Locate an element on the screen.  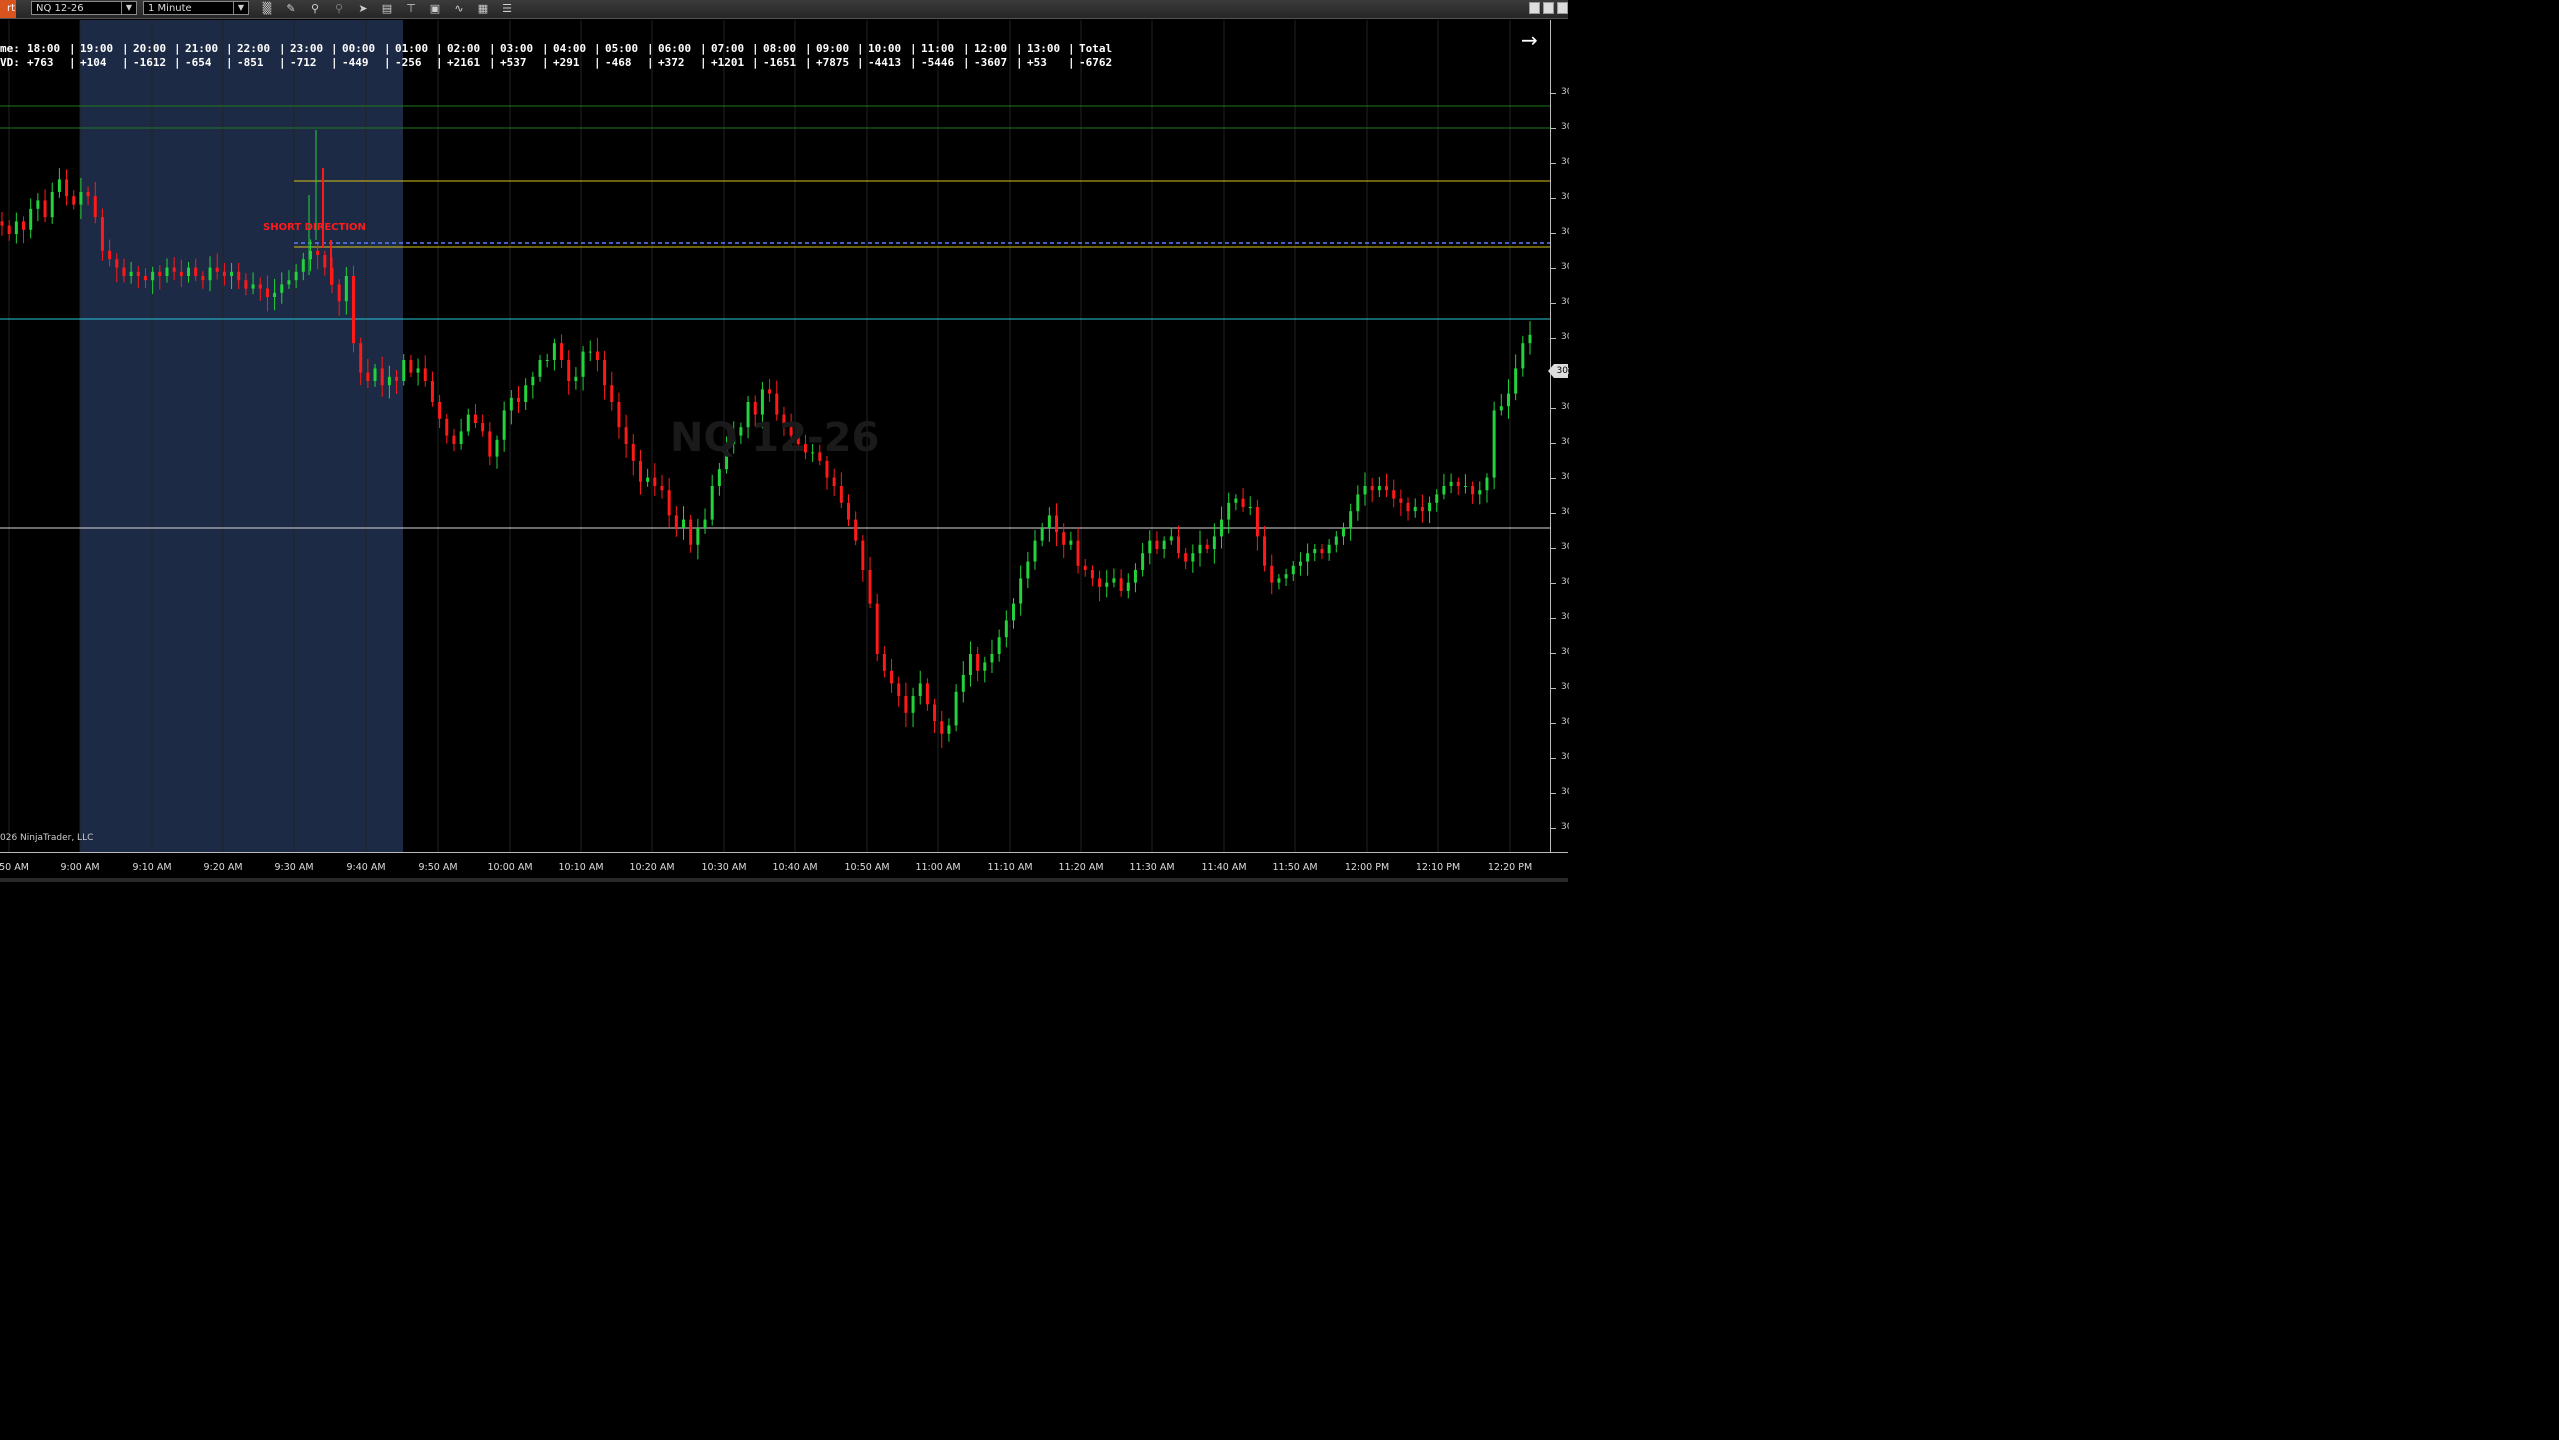
vd-value: +1201 is located at coordinates (728, 62).